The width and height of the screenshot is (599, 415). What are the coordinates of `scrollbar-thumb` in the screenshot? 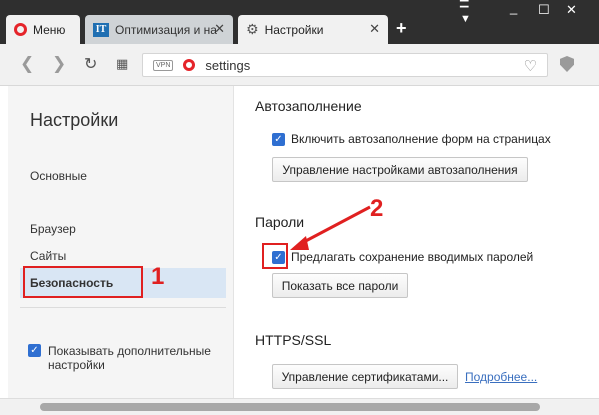 It's located at (290, 407).